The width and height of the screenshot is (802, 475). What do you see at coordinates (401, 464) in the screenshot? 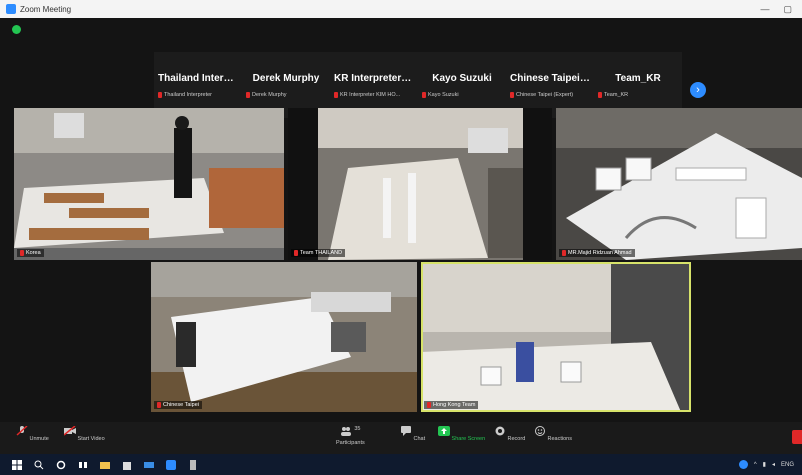
I see `windows-taskbar: ^ ▮ ◂ ENG` at bounding box center [401, 464].